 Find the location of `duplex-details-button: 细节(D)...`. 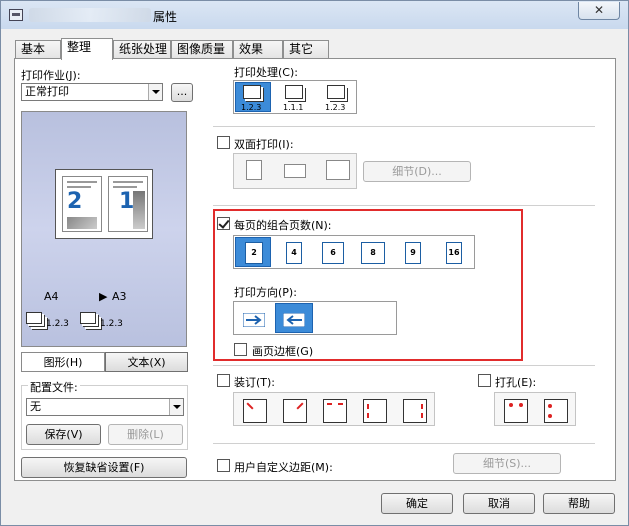

duplex-details-button: 细节(D)... is located at coordinates (417, 171).